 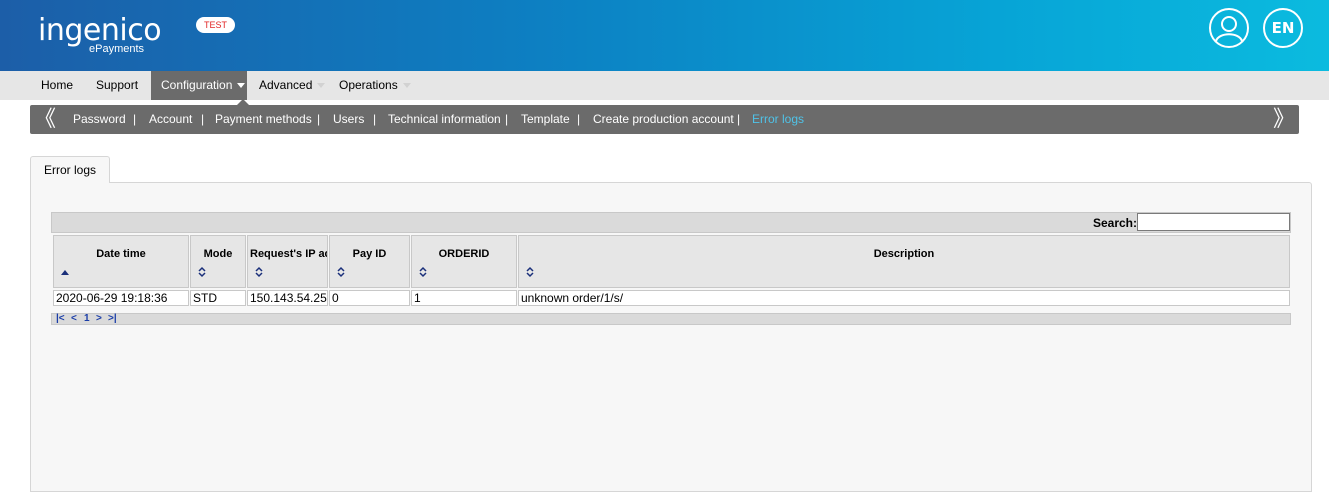 What do you see at coordinates (289, 254) in the screenshot?
I see `column-header-label: Request's IP ac` at bounding box center [289, 254].